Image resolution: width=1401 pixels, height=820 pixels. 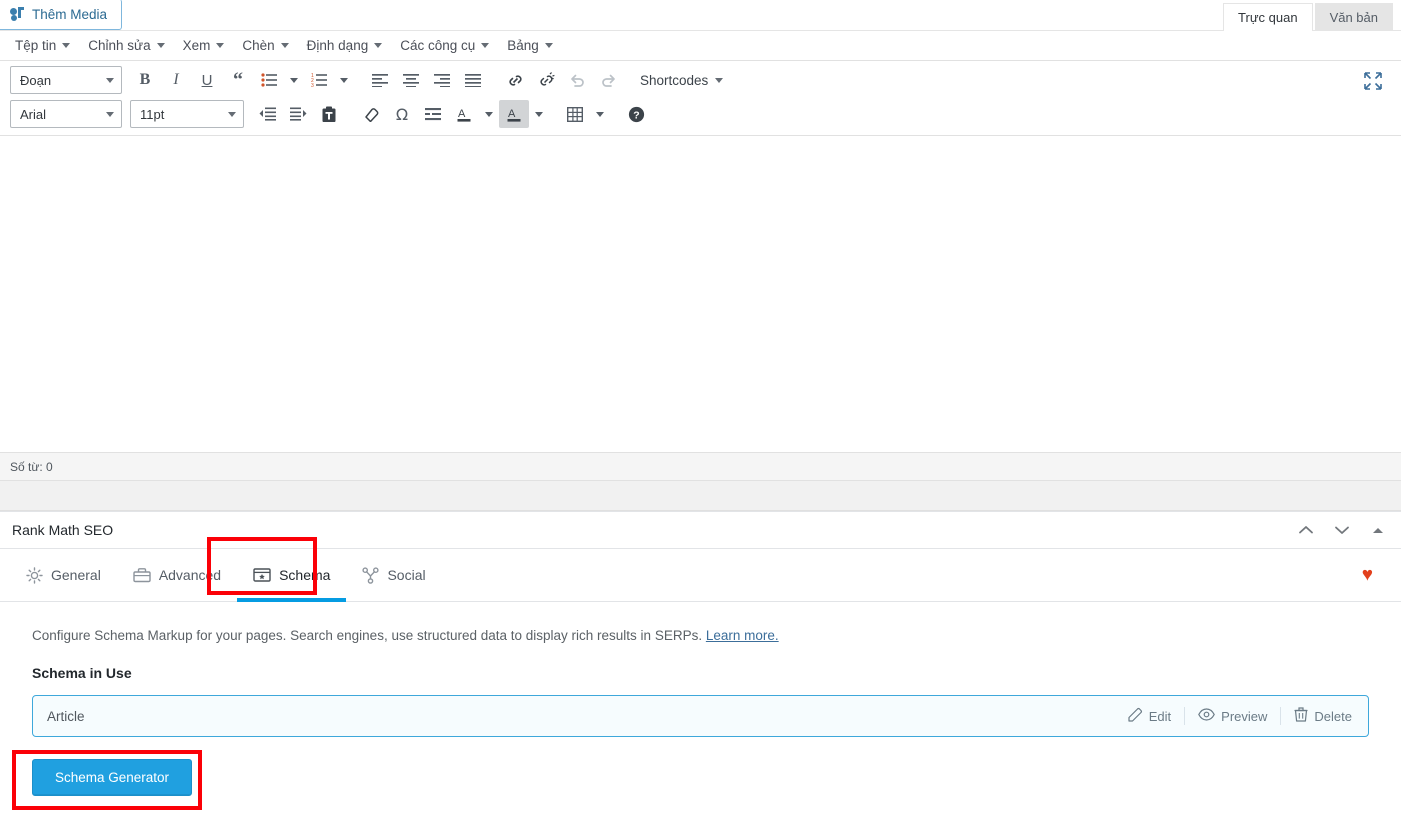 What do you see at coordinates (514, 114) in the screenshot?
I see `highlight-color-icon: A` at bounding box center [514, 114].